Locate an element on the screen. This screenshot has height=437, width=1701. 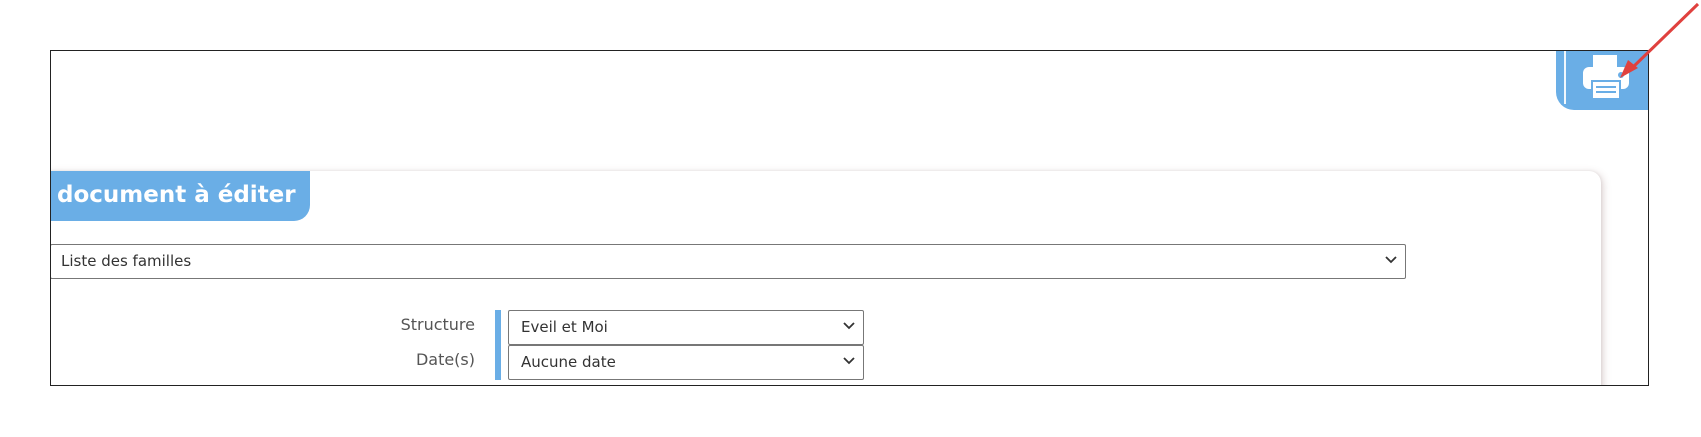
dates-select: Aucune date is located at coordinates (686, 362).